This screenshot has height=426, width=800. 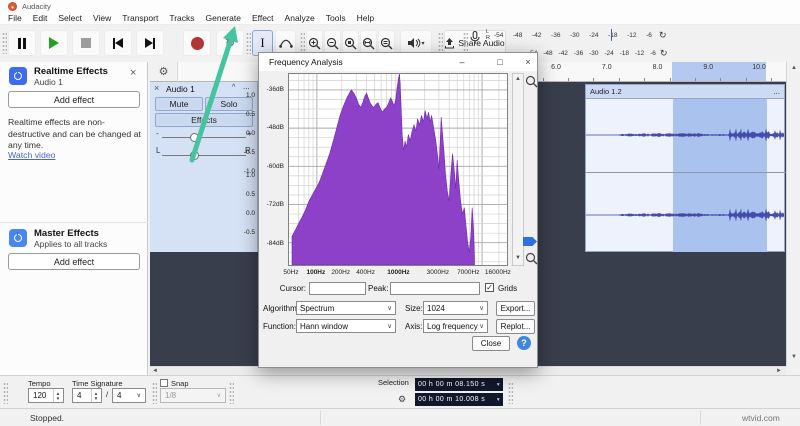 What do you see at coordinates (518, 169) in the screenshot?
I see `plot-scrollbar: ▲ ▼` at bounding box center [518, 169].